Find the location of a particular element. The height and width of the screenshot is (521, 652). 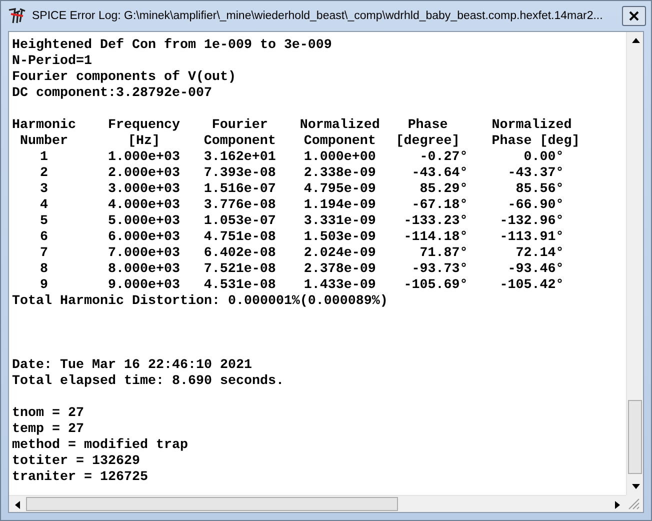

table-cell-text: 1.433e-09 is located at coordinates (339, 286).